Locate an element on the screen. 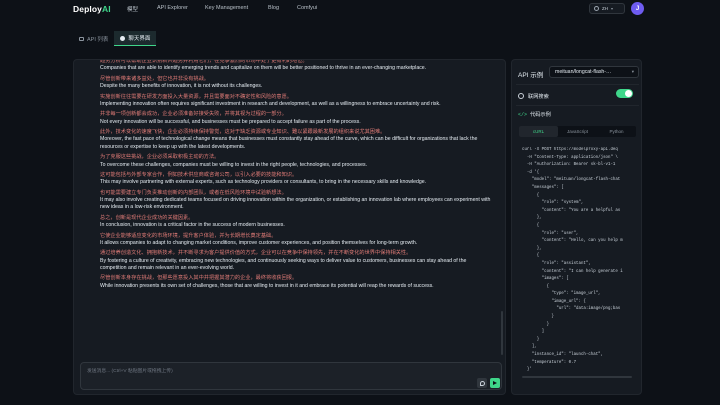 This screenshot has width=720, height=405. brand-accent: AI is located at coordinates (106, 9).